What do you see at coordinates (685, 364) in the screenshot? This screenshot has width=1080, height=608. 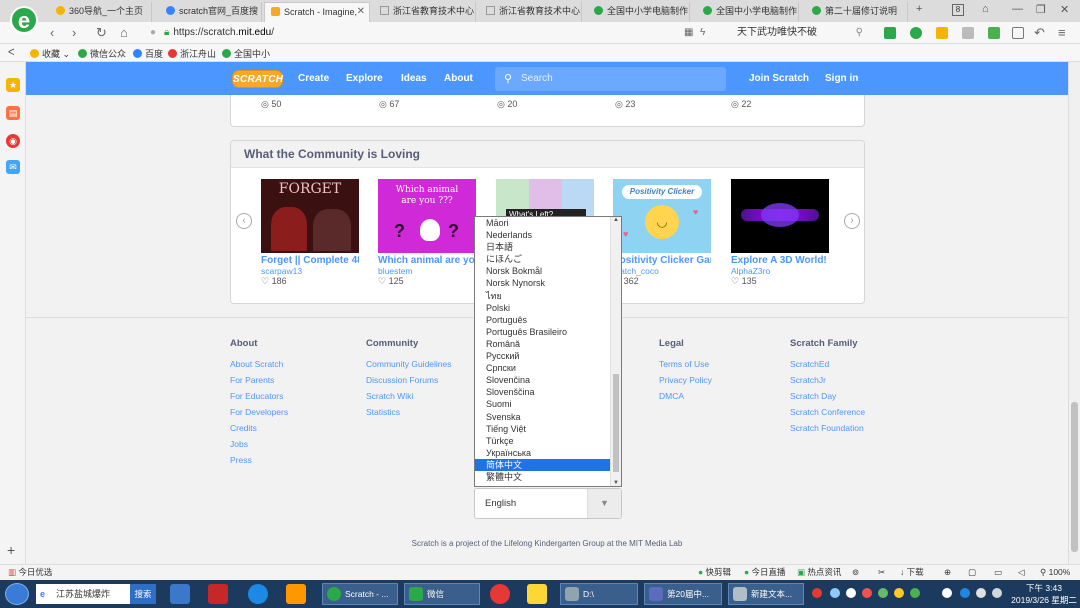 I see `footer-link: Terms of Use` at bounding box center [685, 364].